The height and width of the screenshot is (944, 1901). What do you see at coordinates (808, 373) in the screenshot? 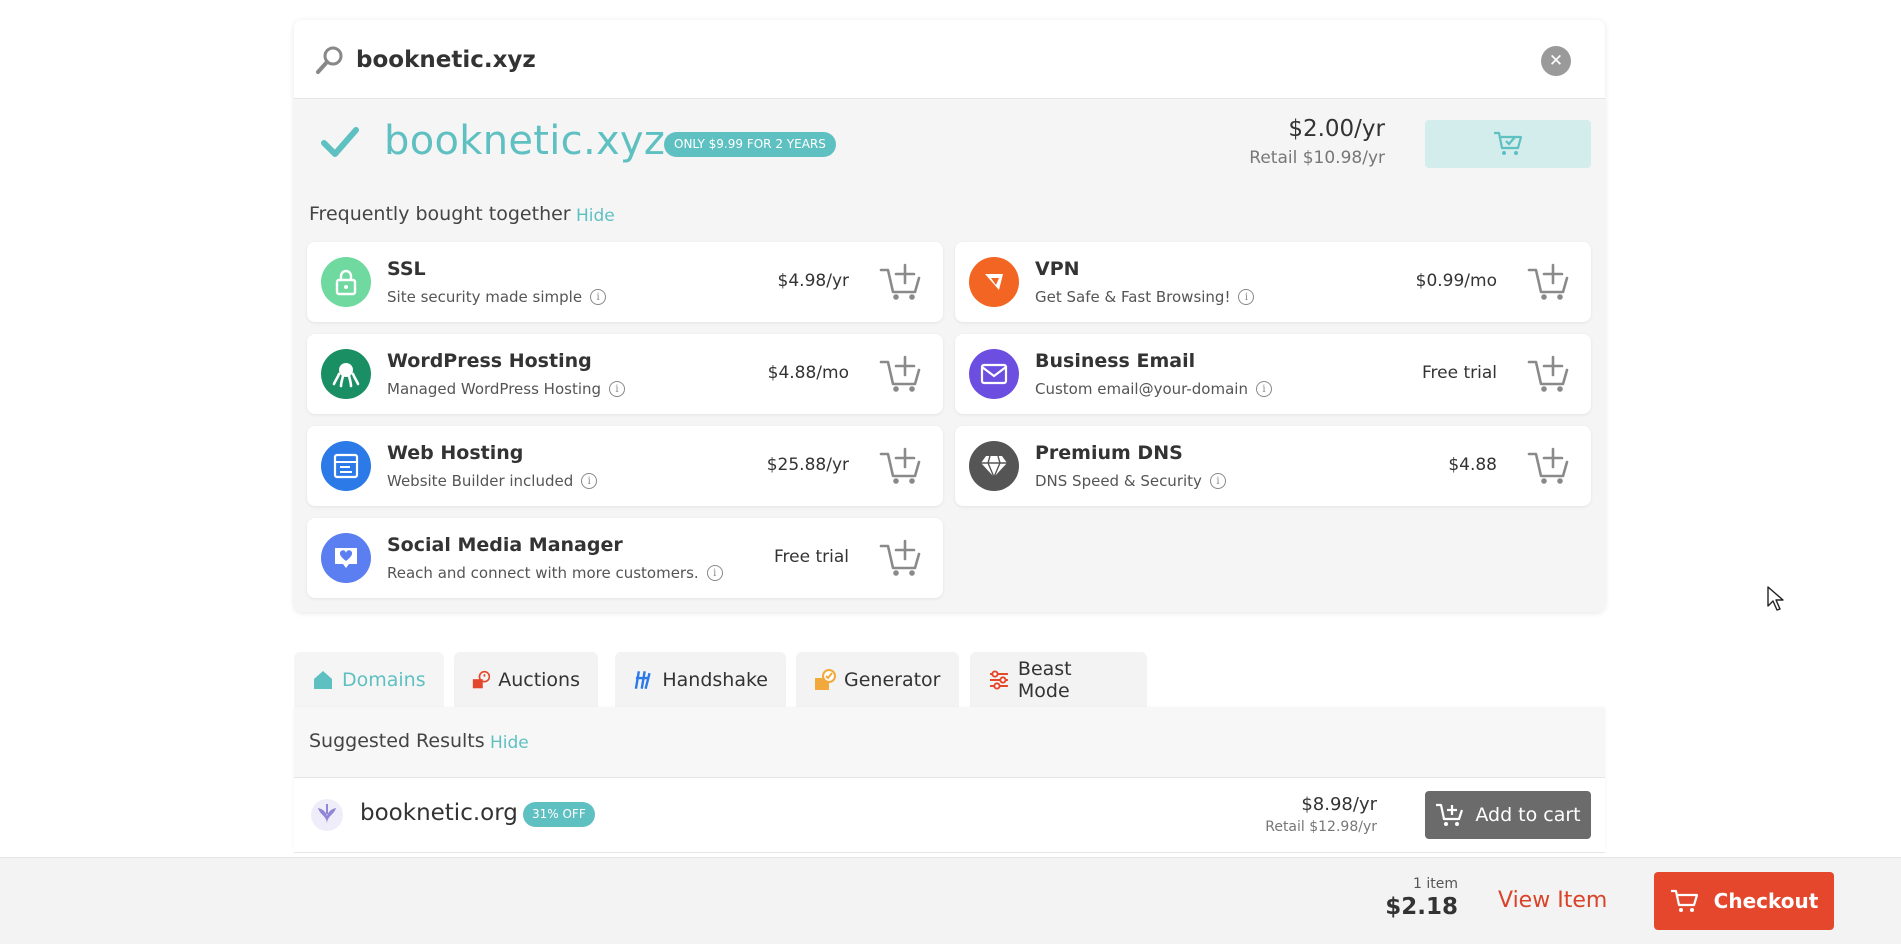
I see `product-price: $4.88/mo` at bounding box center [808, 373].